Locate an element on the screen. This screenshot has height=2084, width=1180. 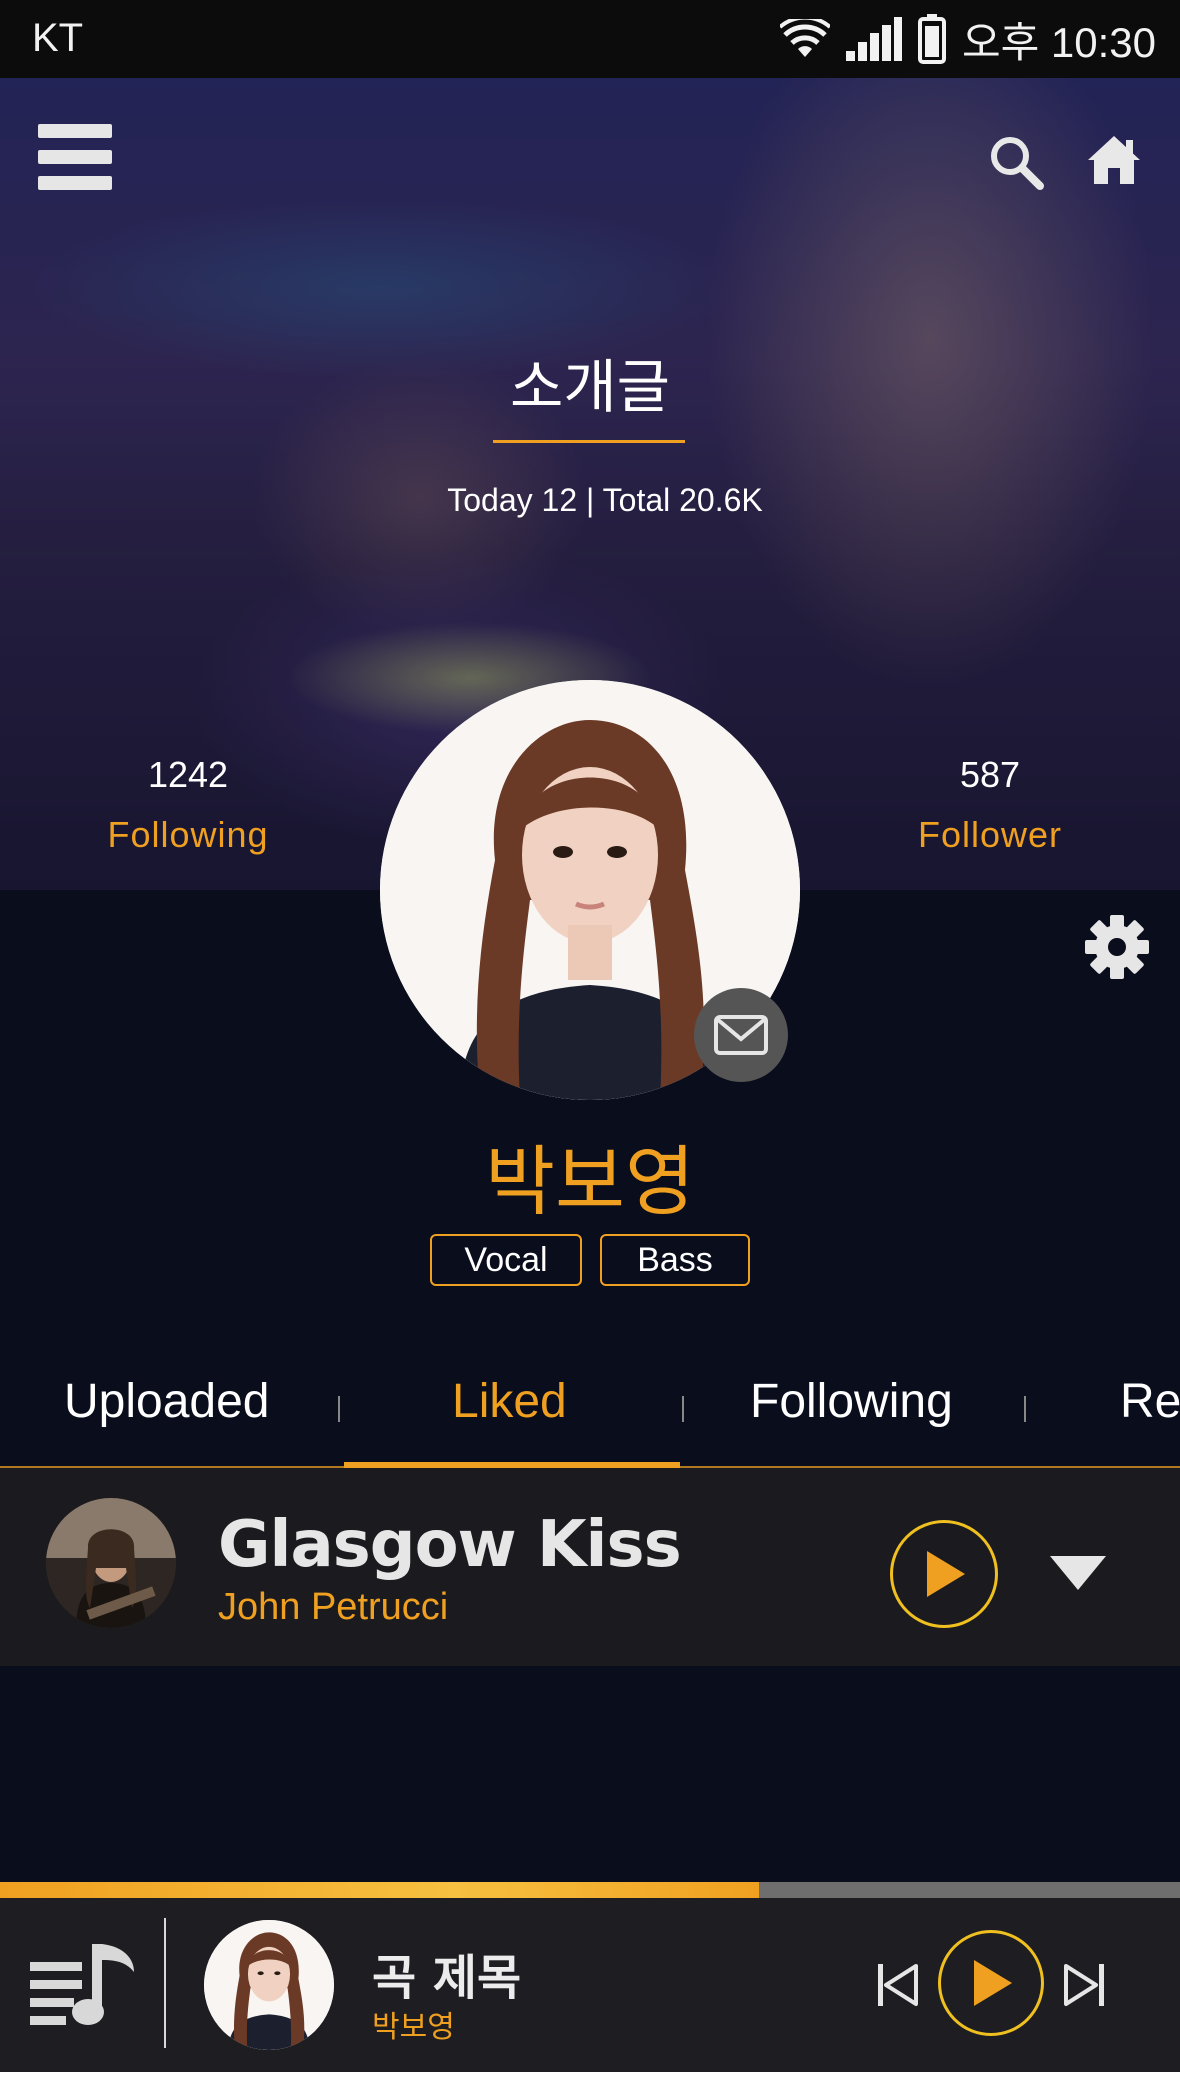
home-icon is located at coordinates (1114, 160).